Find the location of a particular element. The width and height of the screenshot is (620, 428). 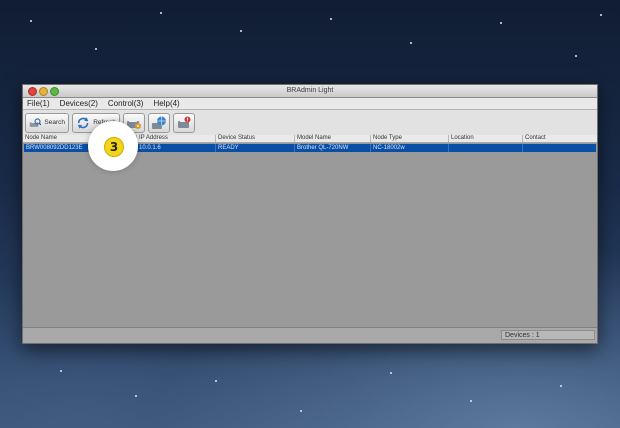

cell-node-type: NC-18002w is located at coordinates (410, 148).